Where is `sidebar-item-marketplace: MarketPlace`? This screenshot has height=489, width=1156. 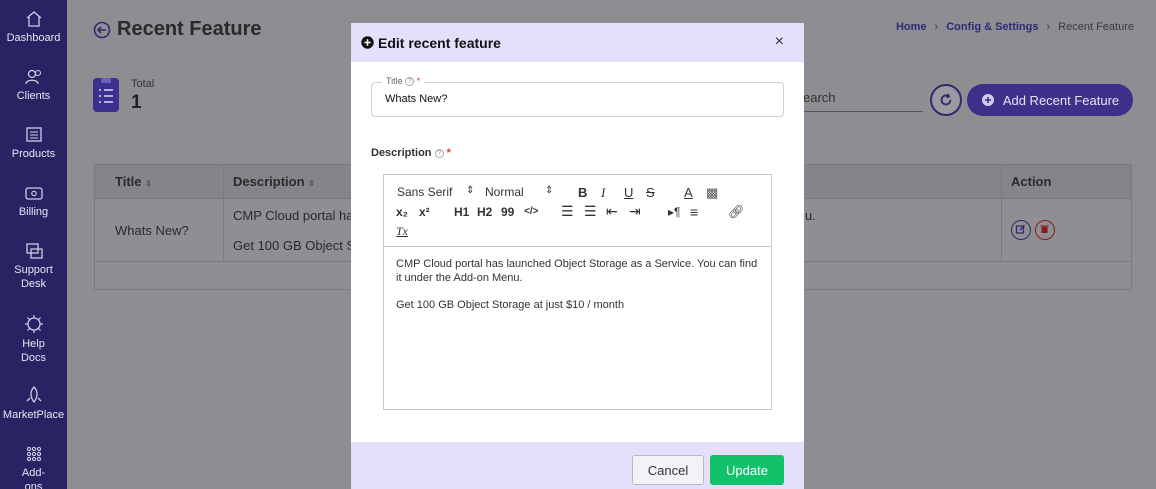
sidebar-item-marketplace: MarketPlace is located at coordinates (33, 403).